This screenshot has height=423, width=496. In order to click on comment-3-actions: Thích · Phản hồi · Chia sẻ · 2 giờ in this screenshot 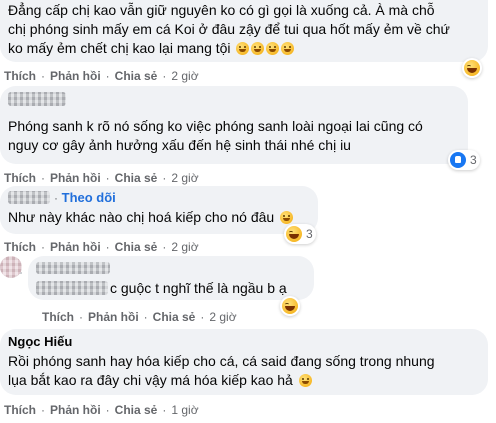, I will do `click(101, 247)`.